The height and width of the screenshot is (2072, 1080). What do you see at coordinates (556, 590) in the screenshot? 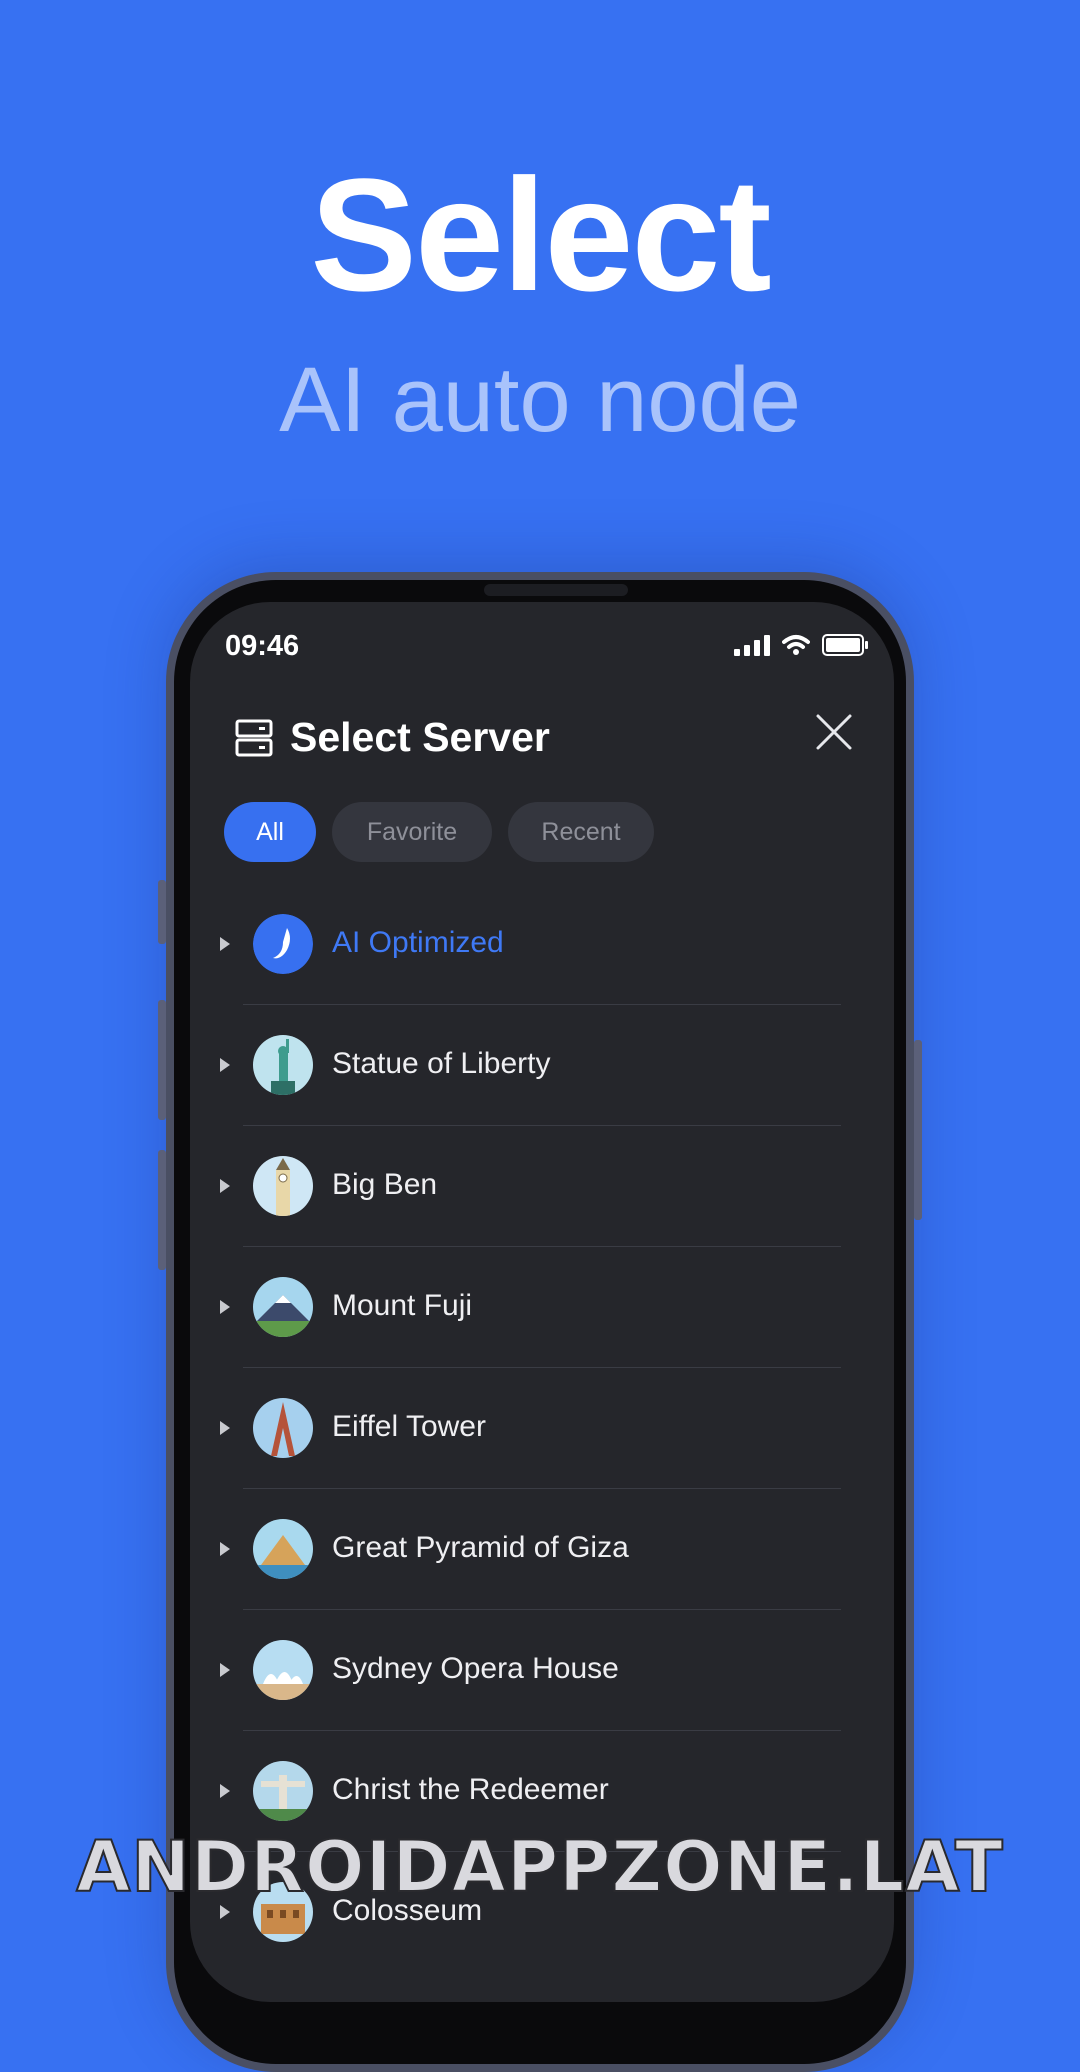
I see `phone-speaker` at bounding box center [556, 590].